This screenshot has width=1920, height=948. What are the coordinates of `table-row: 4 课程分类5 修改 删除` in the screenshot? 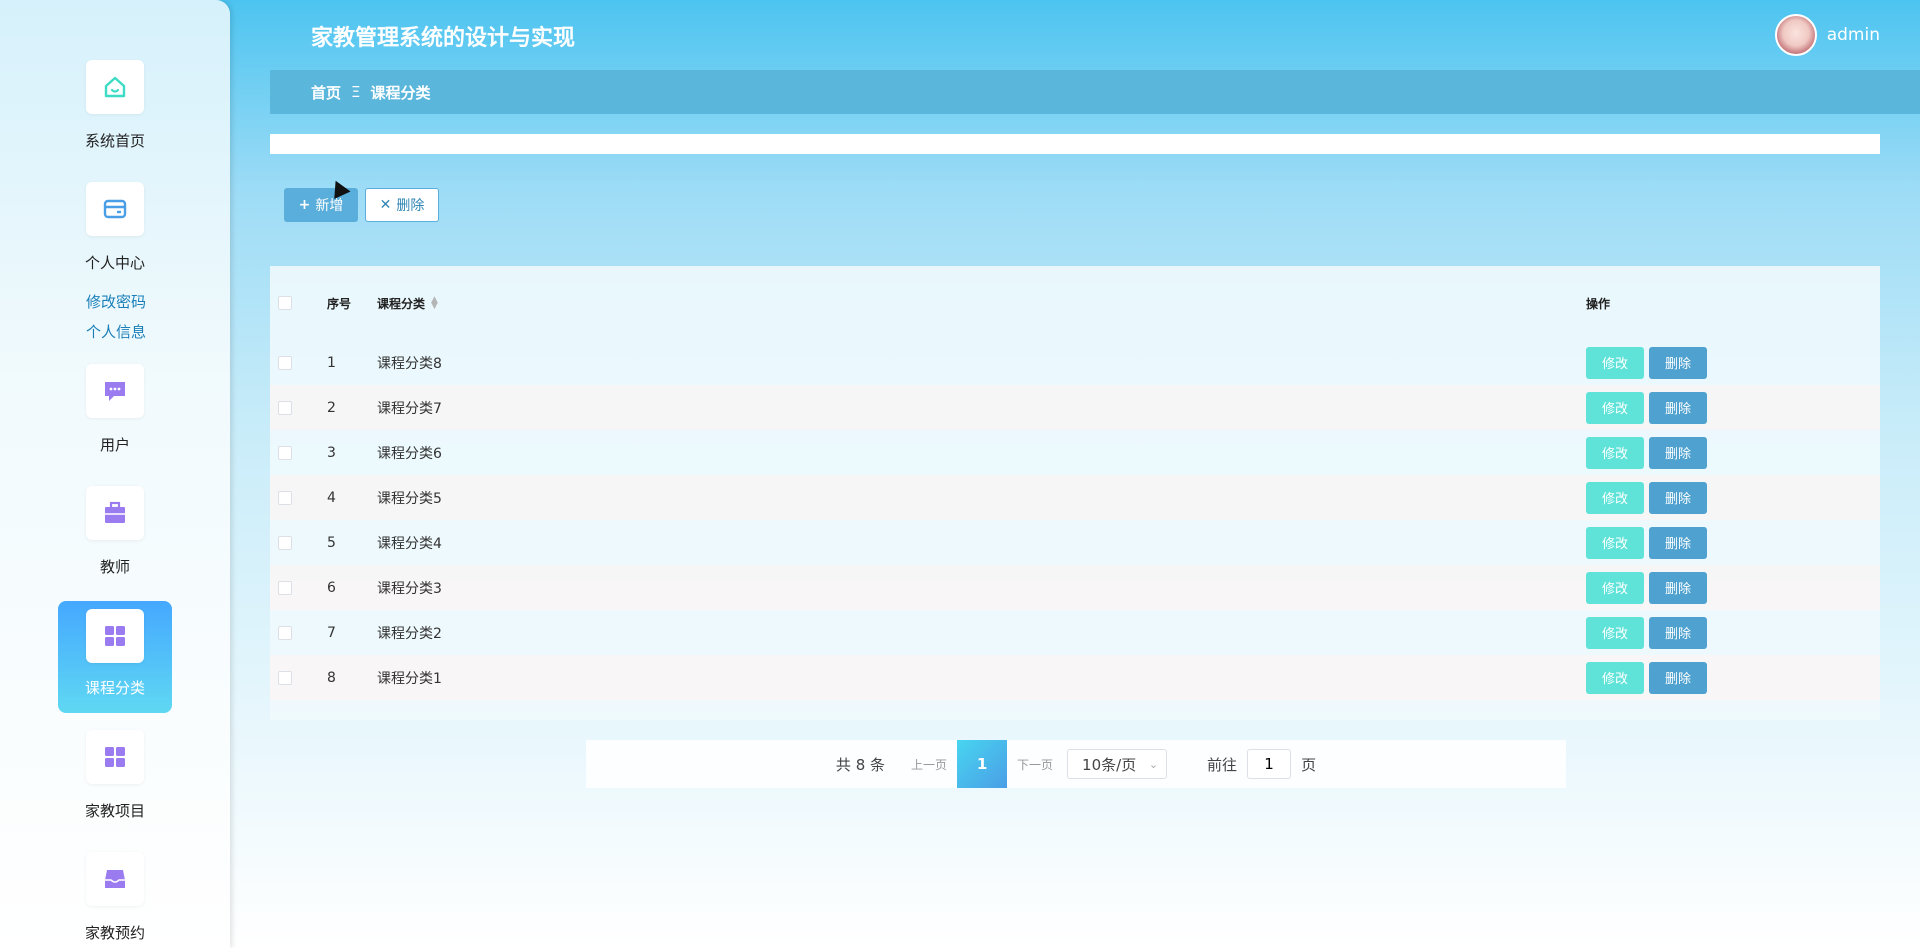 It's located at (1075, 497).